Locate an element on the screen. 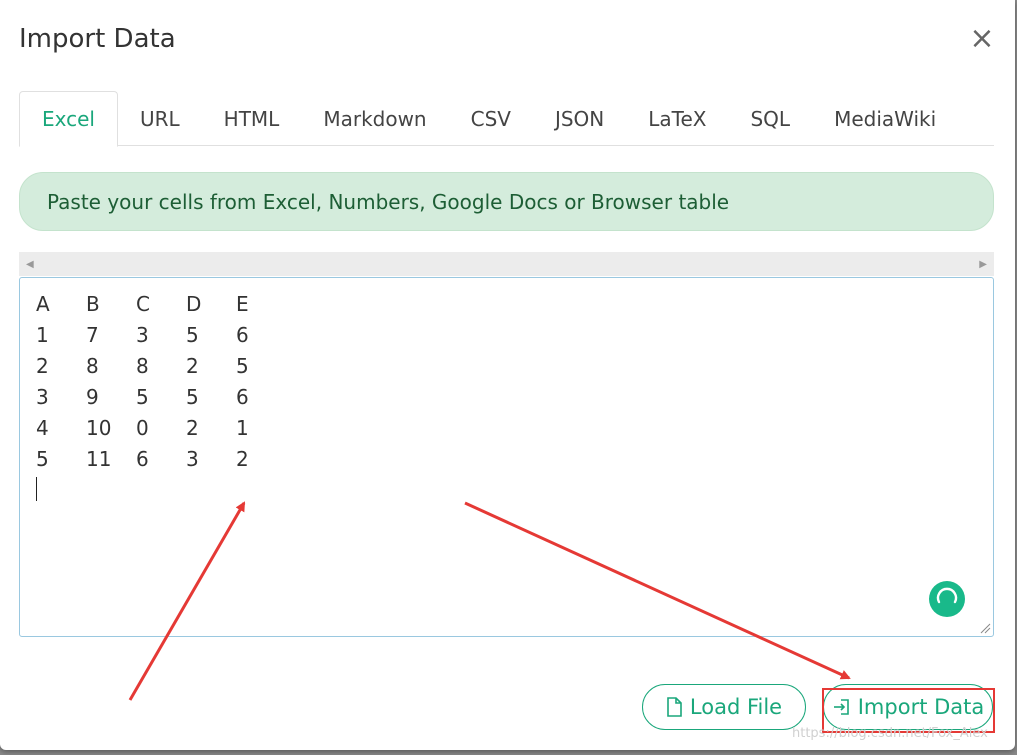 Image resolution: width=1017 pixels, height=755 pixels. tab-csv: CSV is located at coordinates (491, 118).